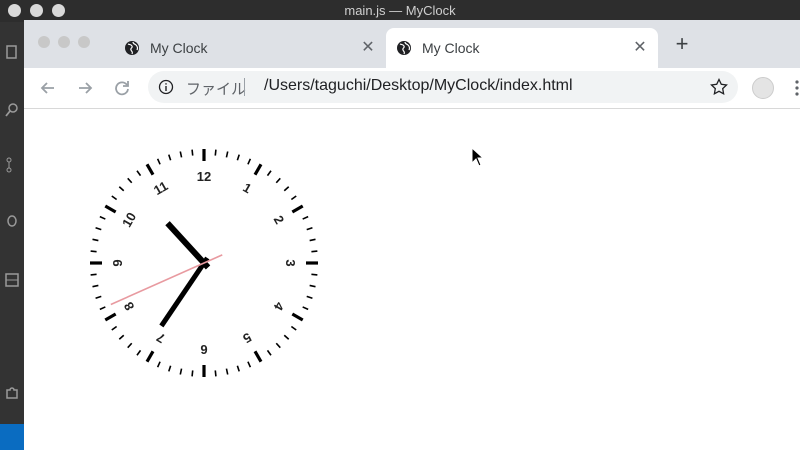  What do you see at coordinates (278, 306) in the screenshot?
I see `clock-number: 4` at bounding box center [278, 306].